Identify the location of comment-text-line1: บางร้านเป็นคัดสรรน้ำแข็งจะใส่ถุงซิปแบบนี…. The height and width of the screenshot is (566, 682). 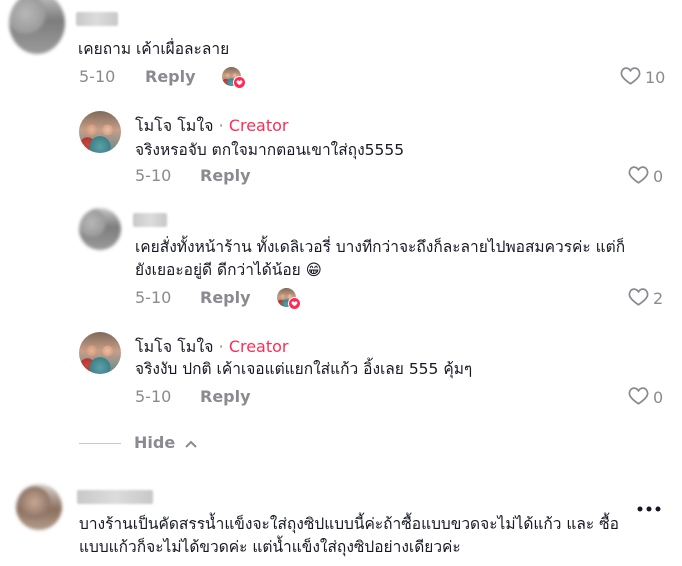
(349, 524).